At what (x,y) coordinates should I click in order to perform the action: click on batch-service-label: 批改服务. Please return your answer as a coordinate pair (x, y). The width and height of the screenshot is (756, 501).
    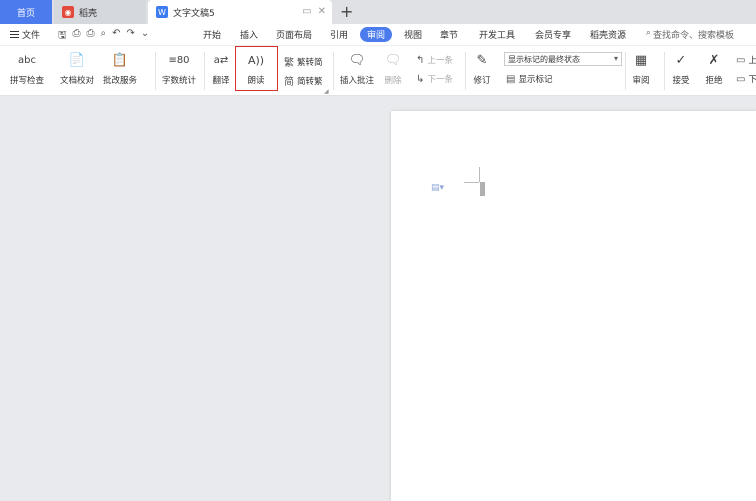
    Looking at the image, I should click on (120, 81).